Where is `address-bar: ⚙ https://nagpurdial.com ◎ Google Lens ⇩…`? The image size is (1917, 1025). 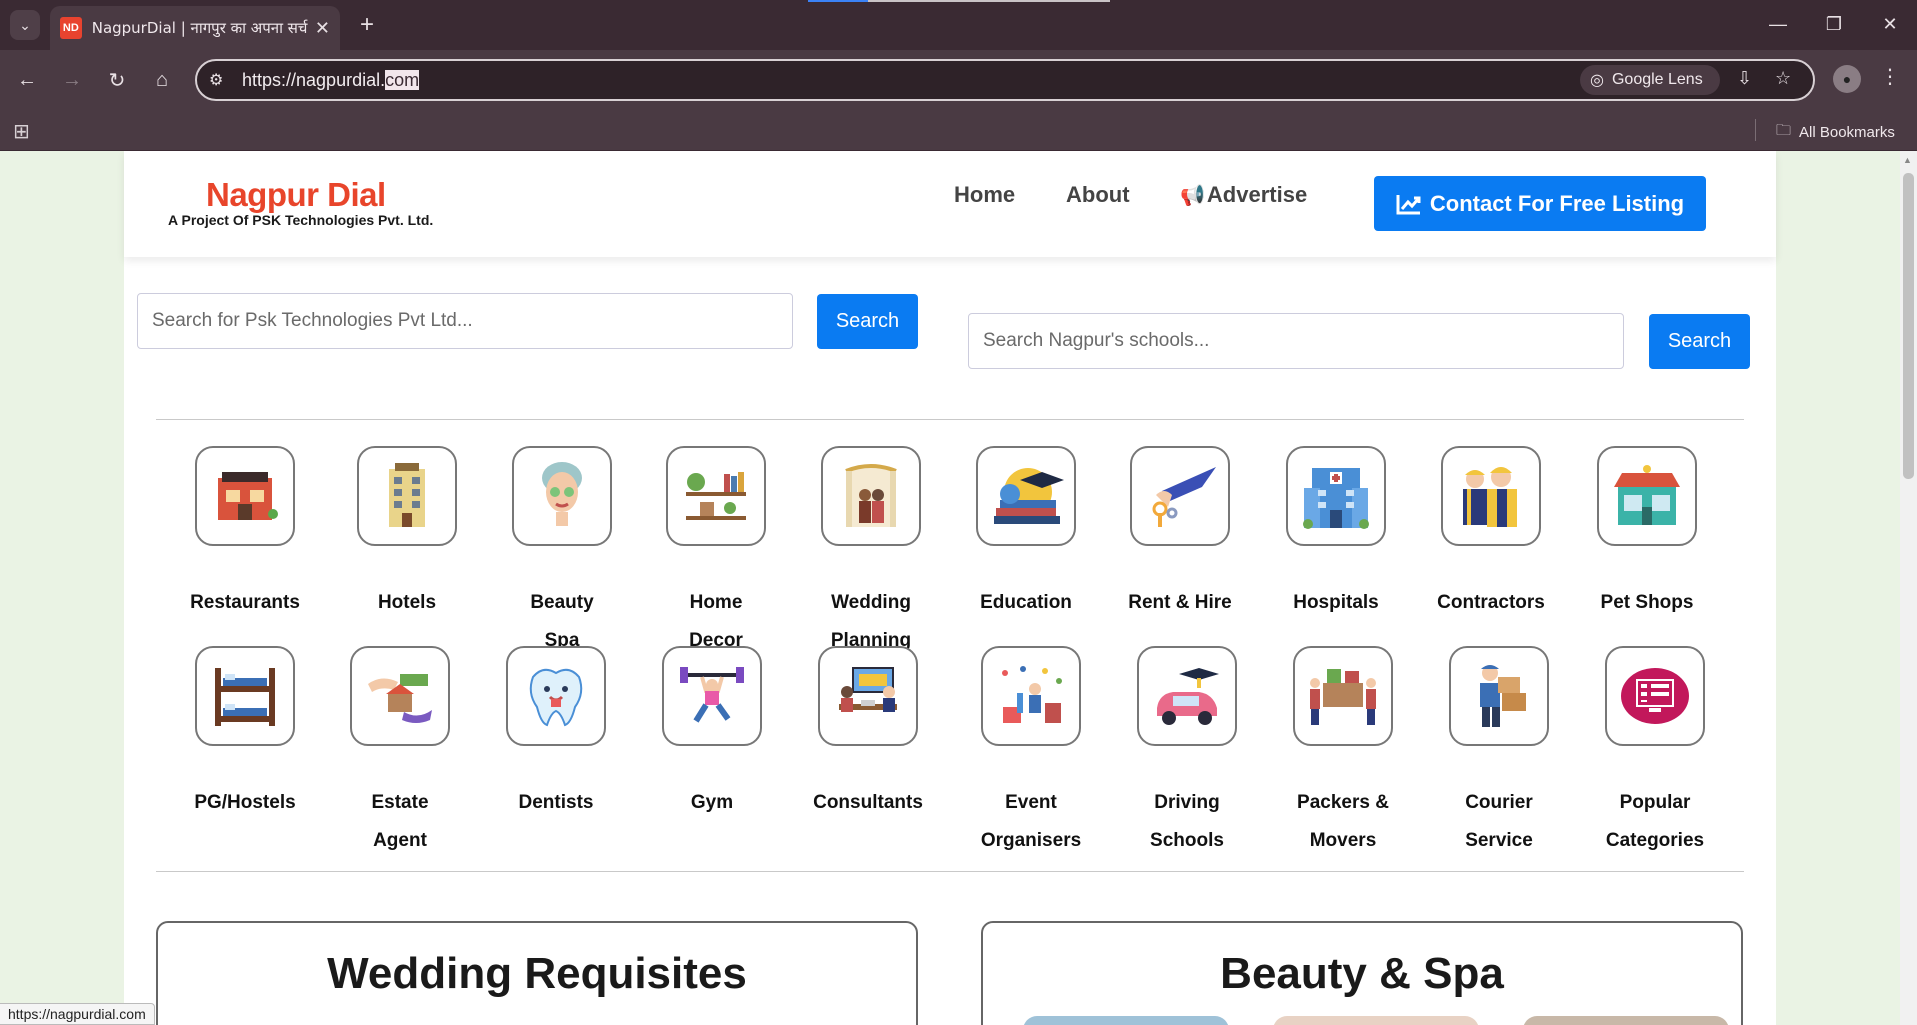
address-bar: ⚙ https://nagpurdial.com ◎ Google Lens ⇩… is located at coordinates (1005, 80).